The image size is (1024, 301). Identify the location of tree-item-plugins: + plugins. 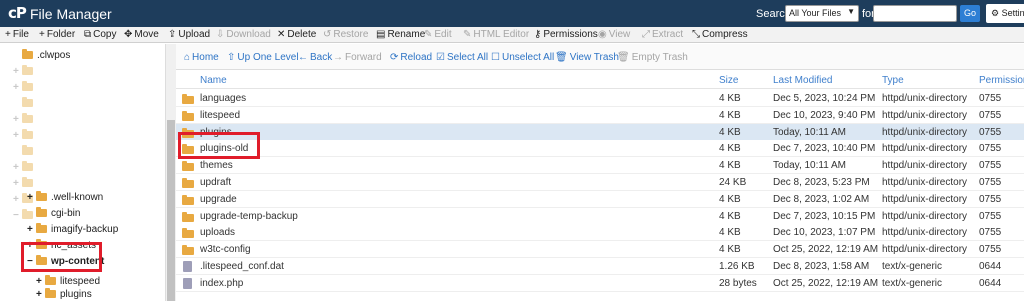
(64, 294).